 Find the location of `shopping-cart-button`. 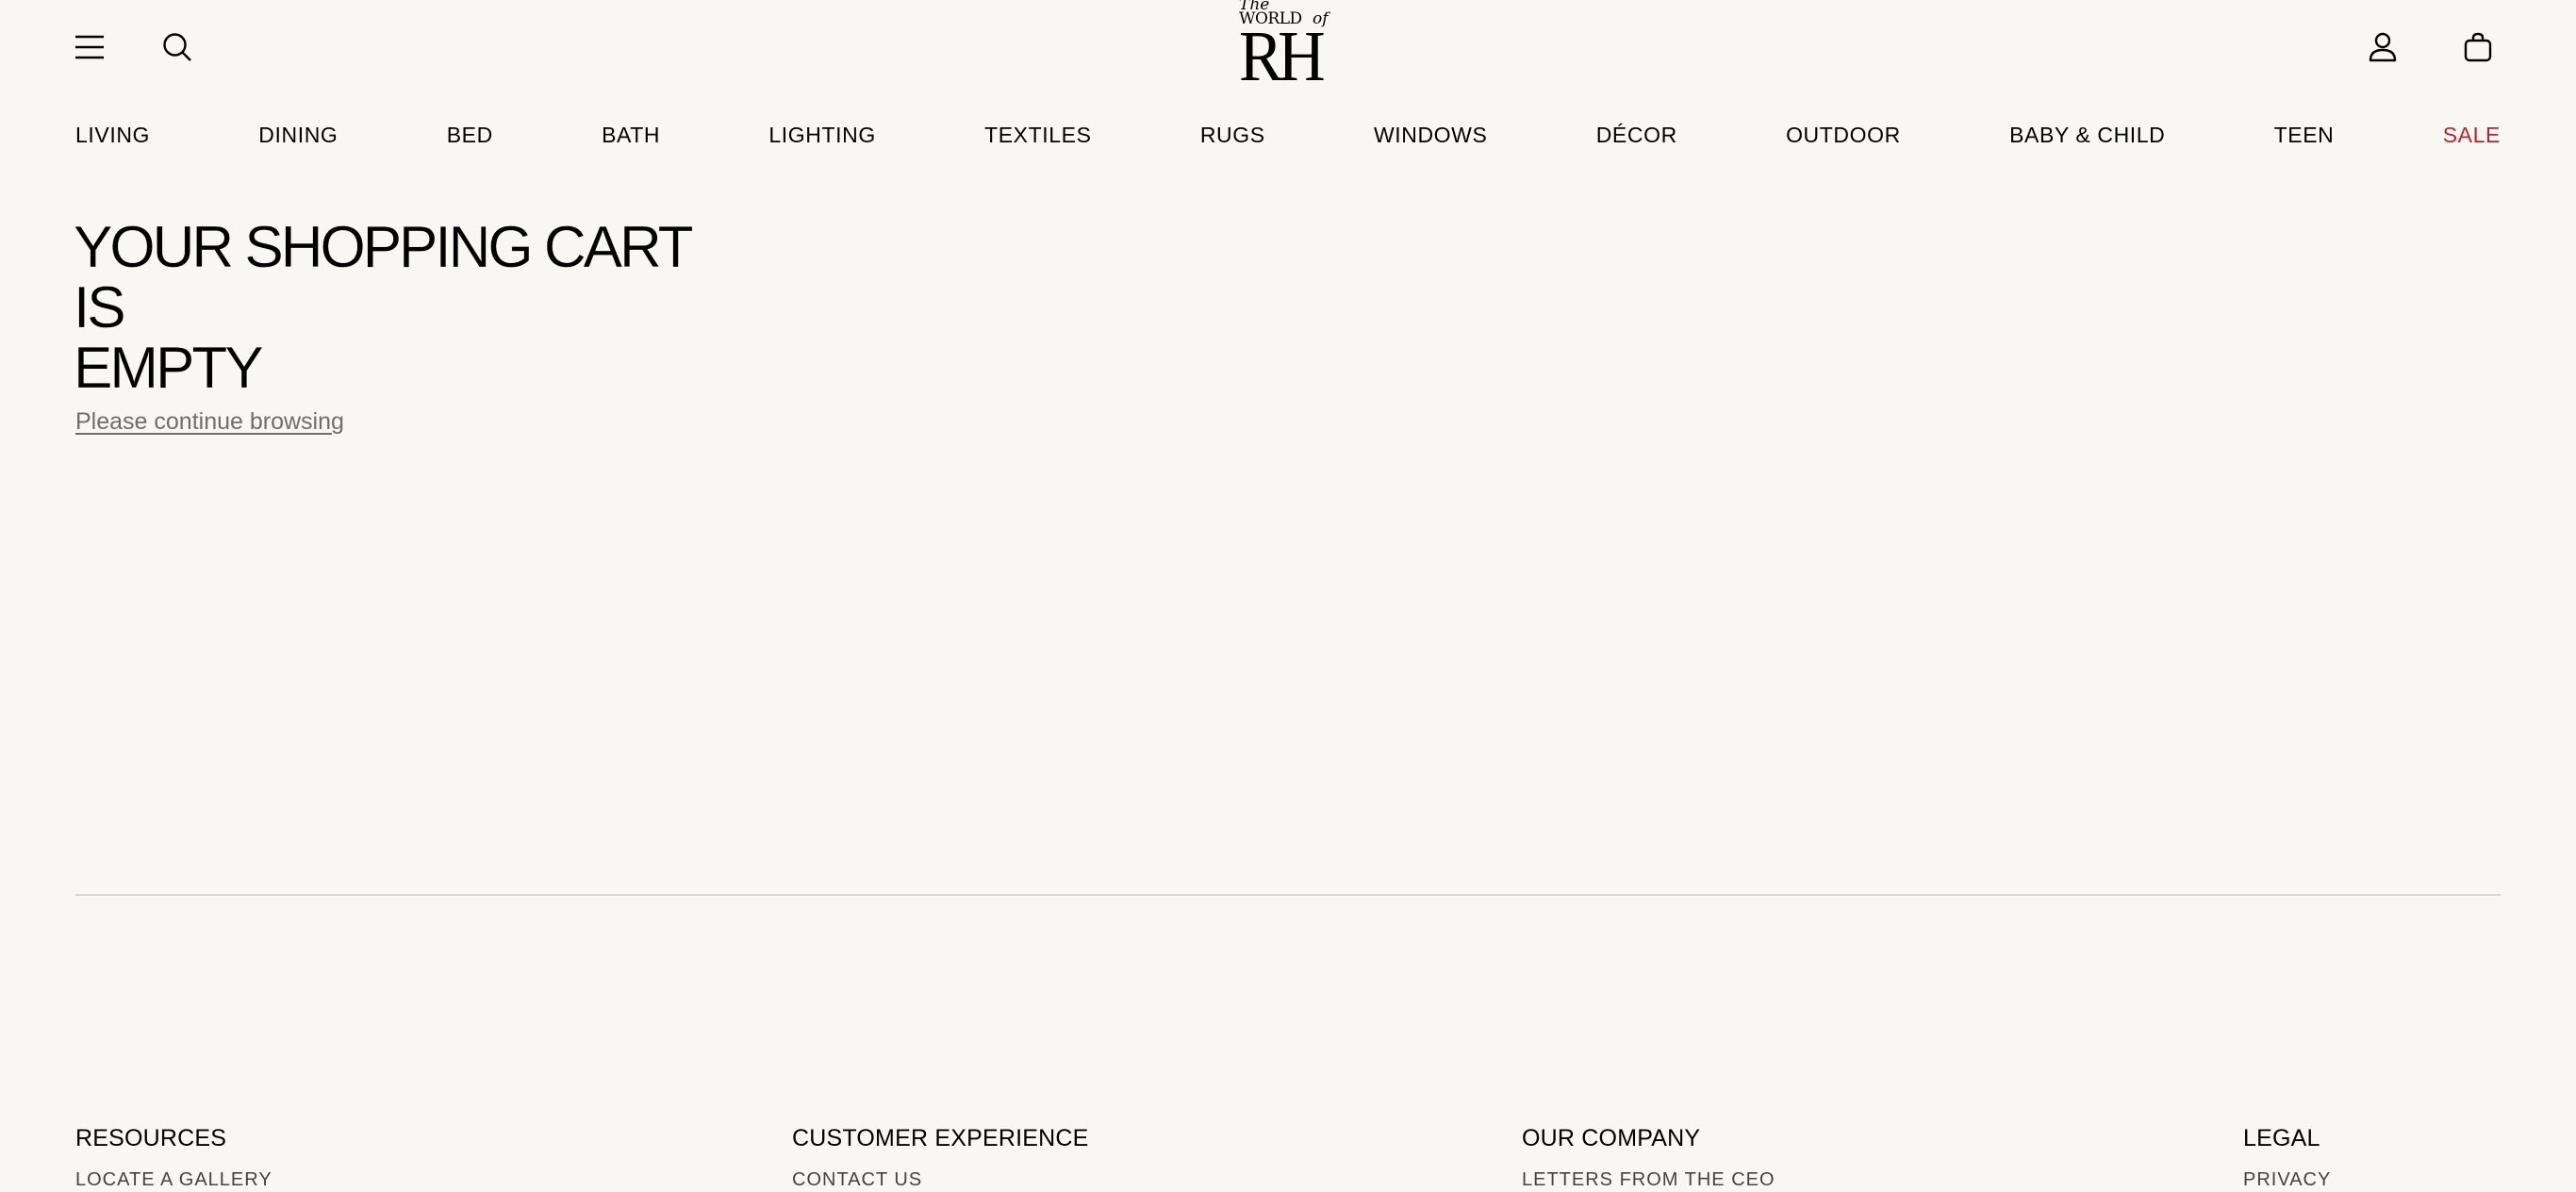

shopping-cart-button is located at coordinates (2478, 48).